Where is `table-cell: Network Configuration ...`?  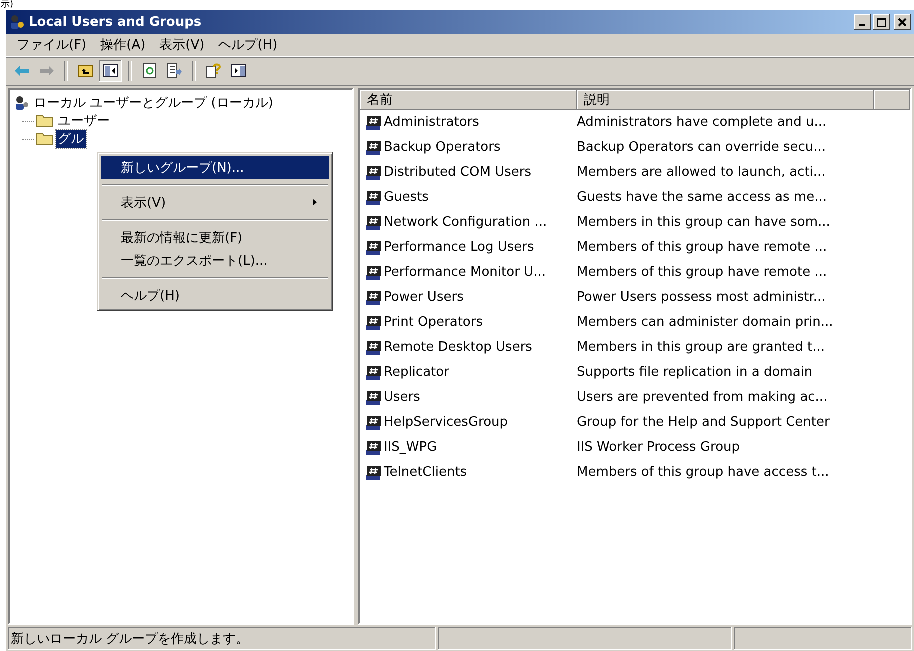 table-cell: Network Configuration ... is located at coordinates (466, 222).